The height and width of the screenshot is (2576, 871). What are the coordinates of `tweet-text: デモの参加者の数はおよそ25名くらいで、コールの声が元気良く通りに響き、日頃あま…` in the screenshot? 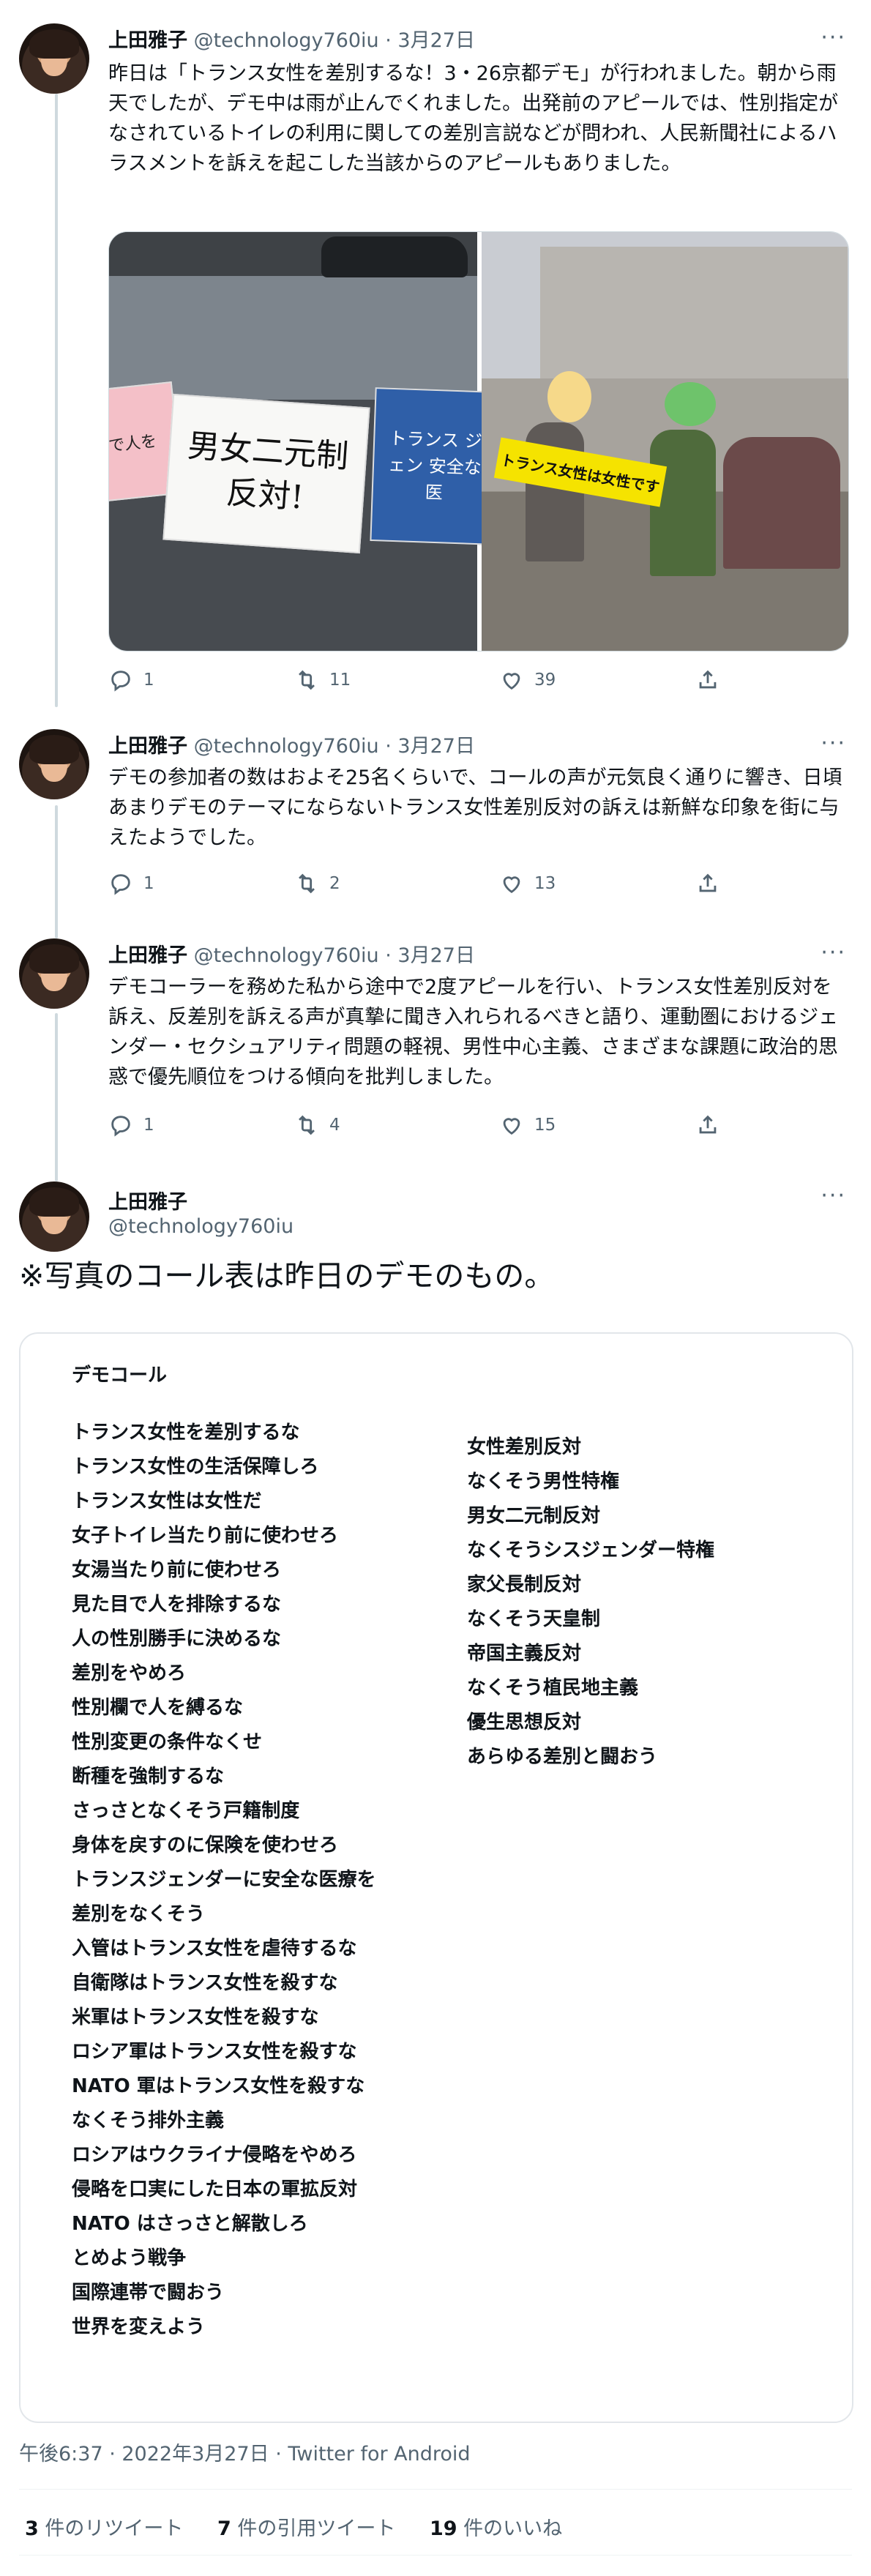 It's located at (475, 807).